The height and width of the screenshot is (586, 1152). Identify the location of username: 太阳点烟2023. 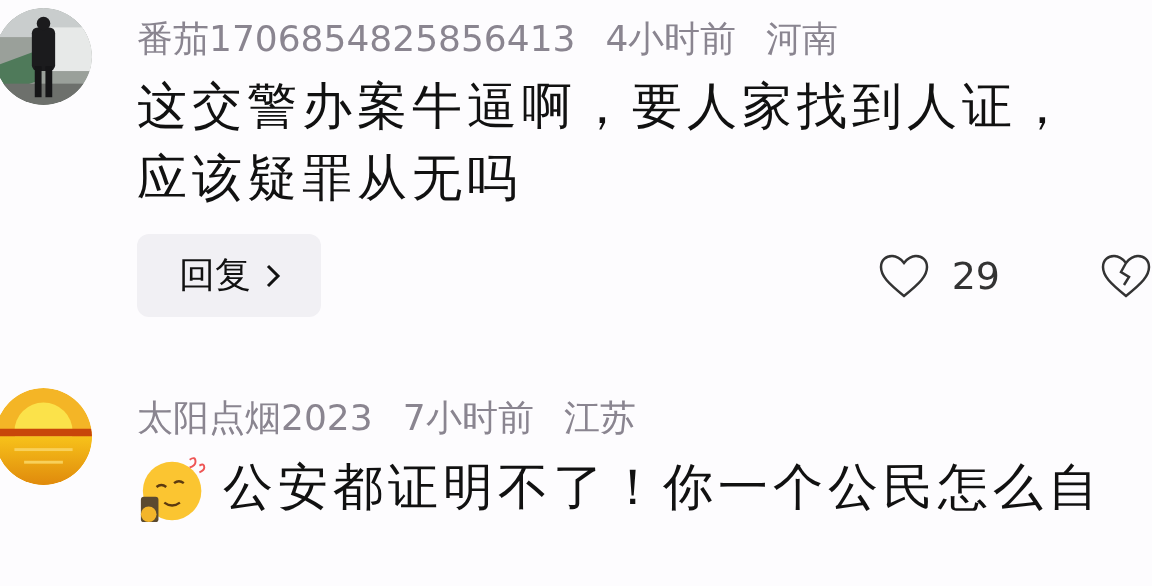
(255, 418).